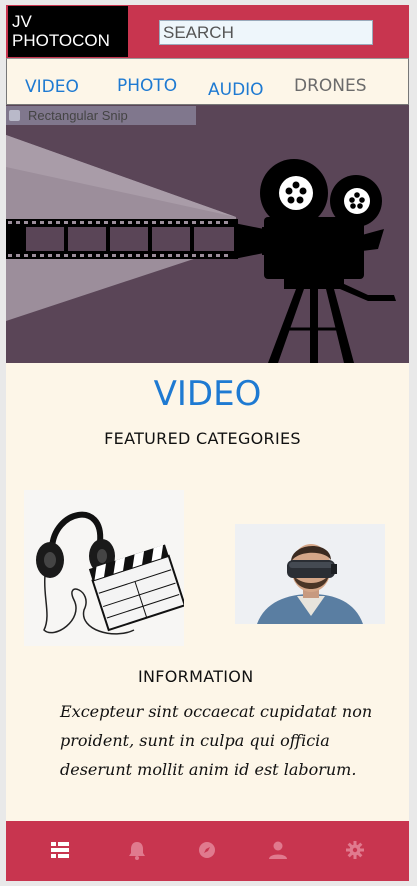 The height and width of the screenshot is (886, 417). What do you see at coordinates (266, 32) in the screenshot?
I see `search-input` at bounding box center [266, 32].